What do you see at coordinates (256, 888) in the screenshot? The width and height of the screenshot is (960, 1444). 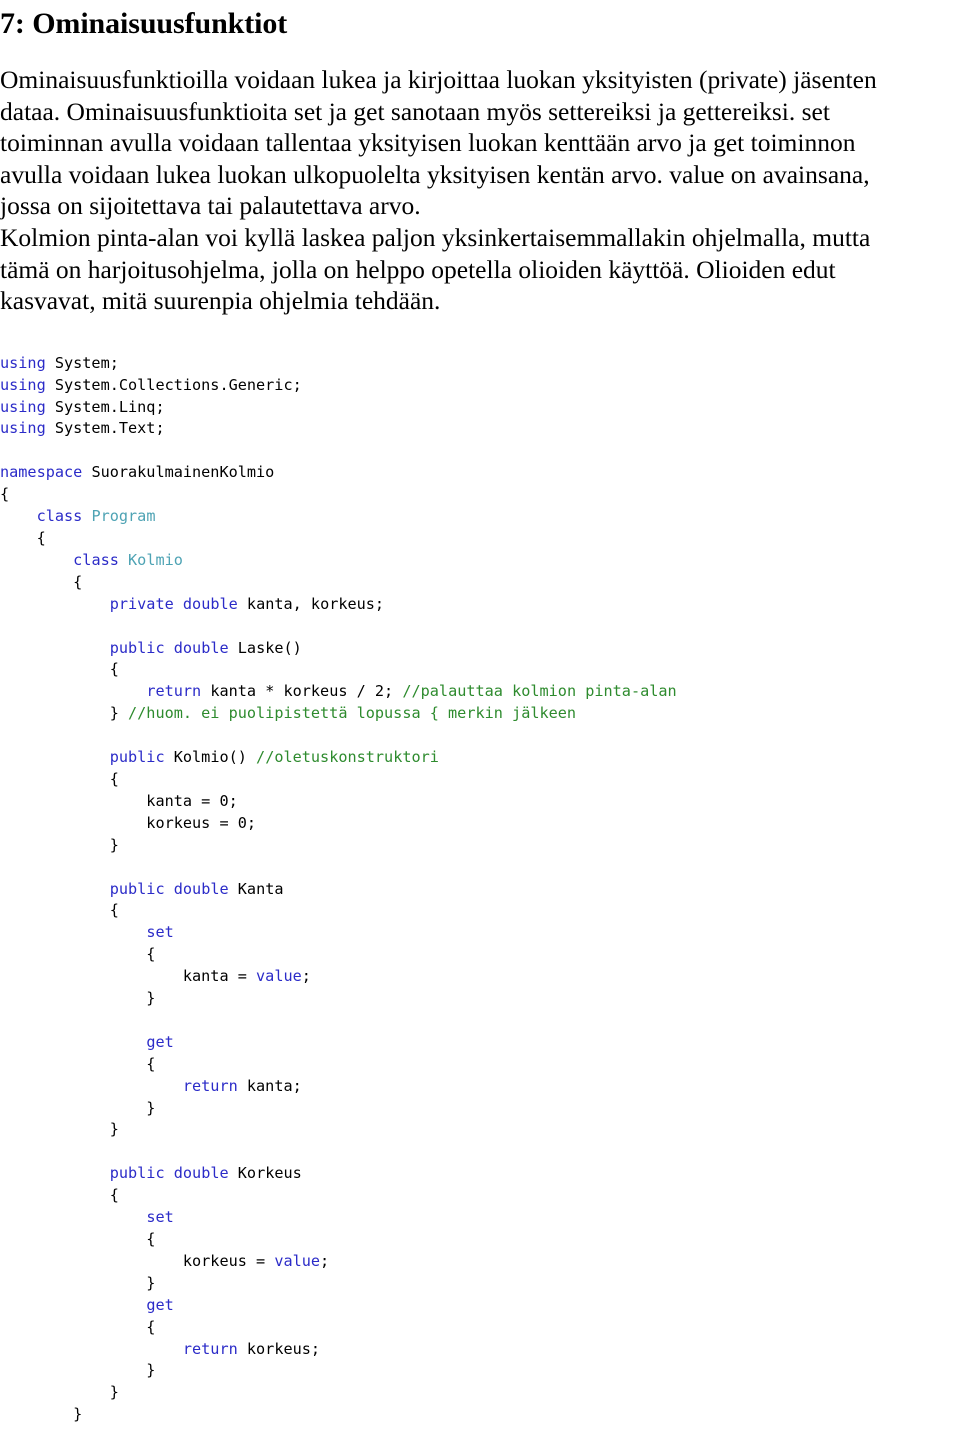 I see `code-token: Kanta` at bounding box center [256, 888].